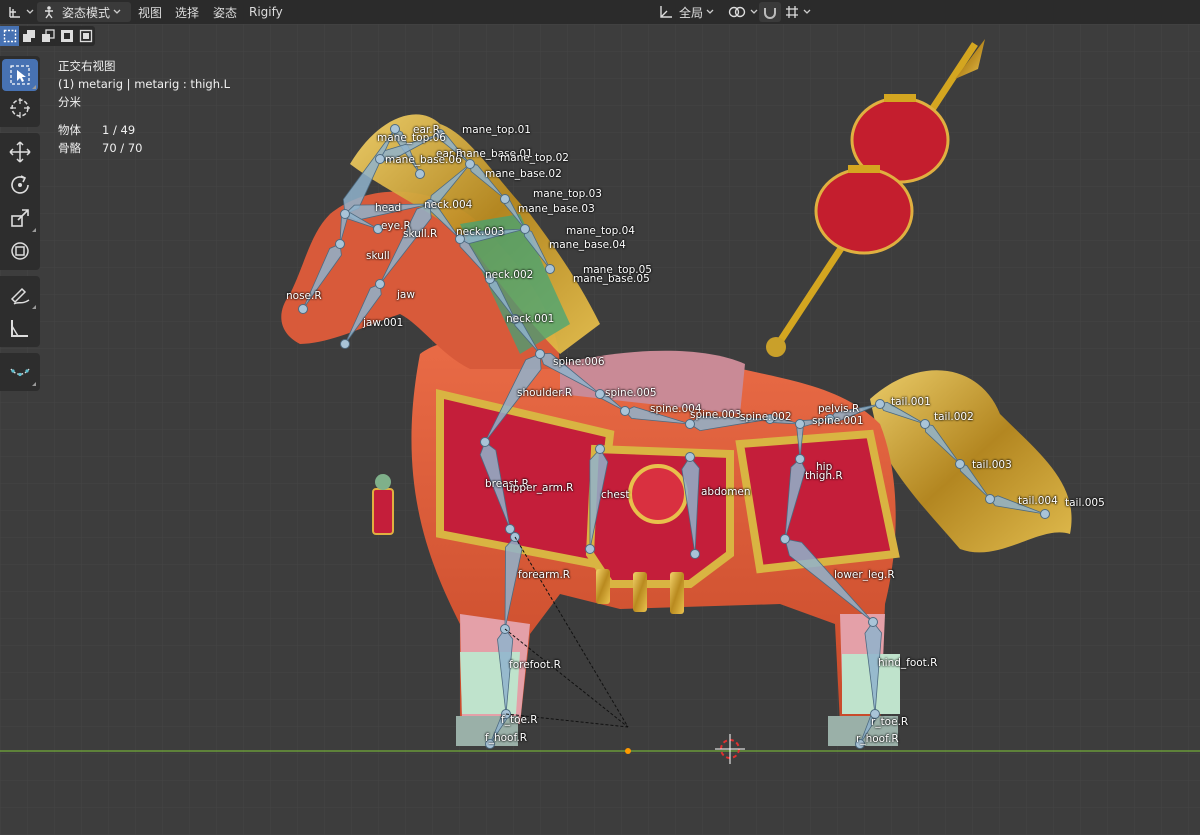 The height and width of the screenshot is (835, 1200). I want to click on measure-icon, so click(19, 328).